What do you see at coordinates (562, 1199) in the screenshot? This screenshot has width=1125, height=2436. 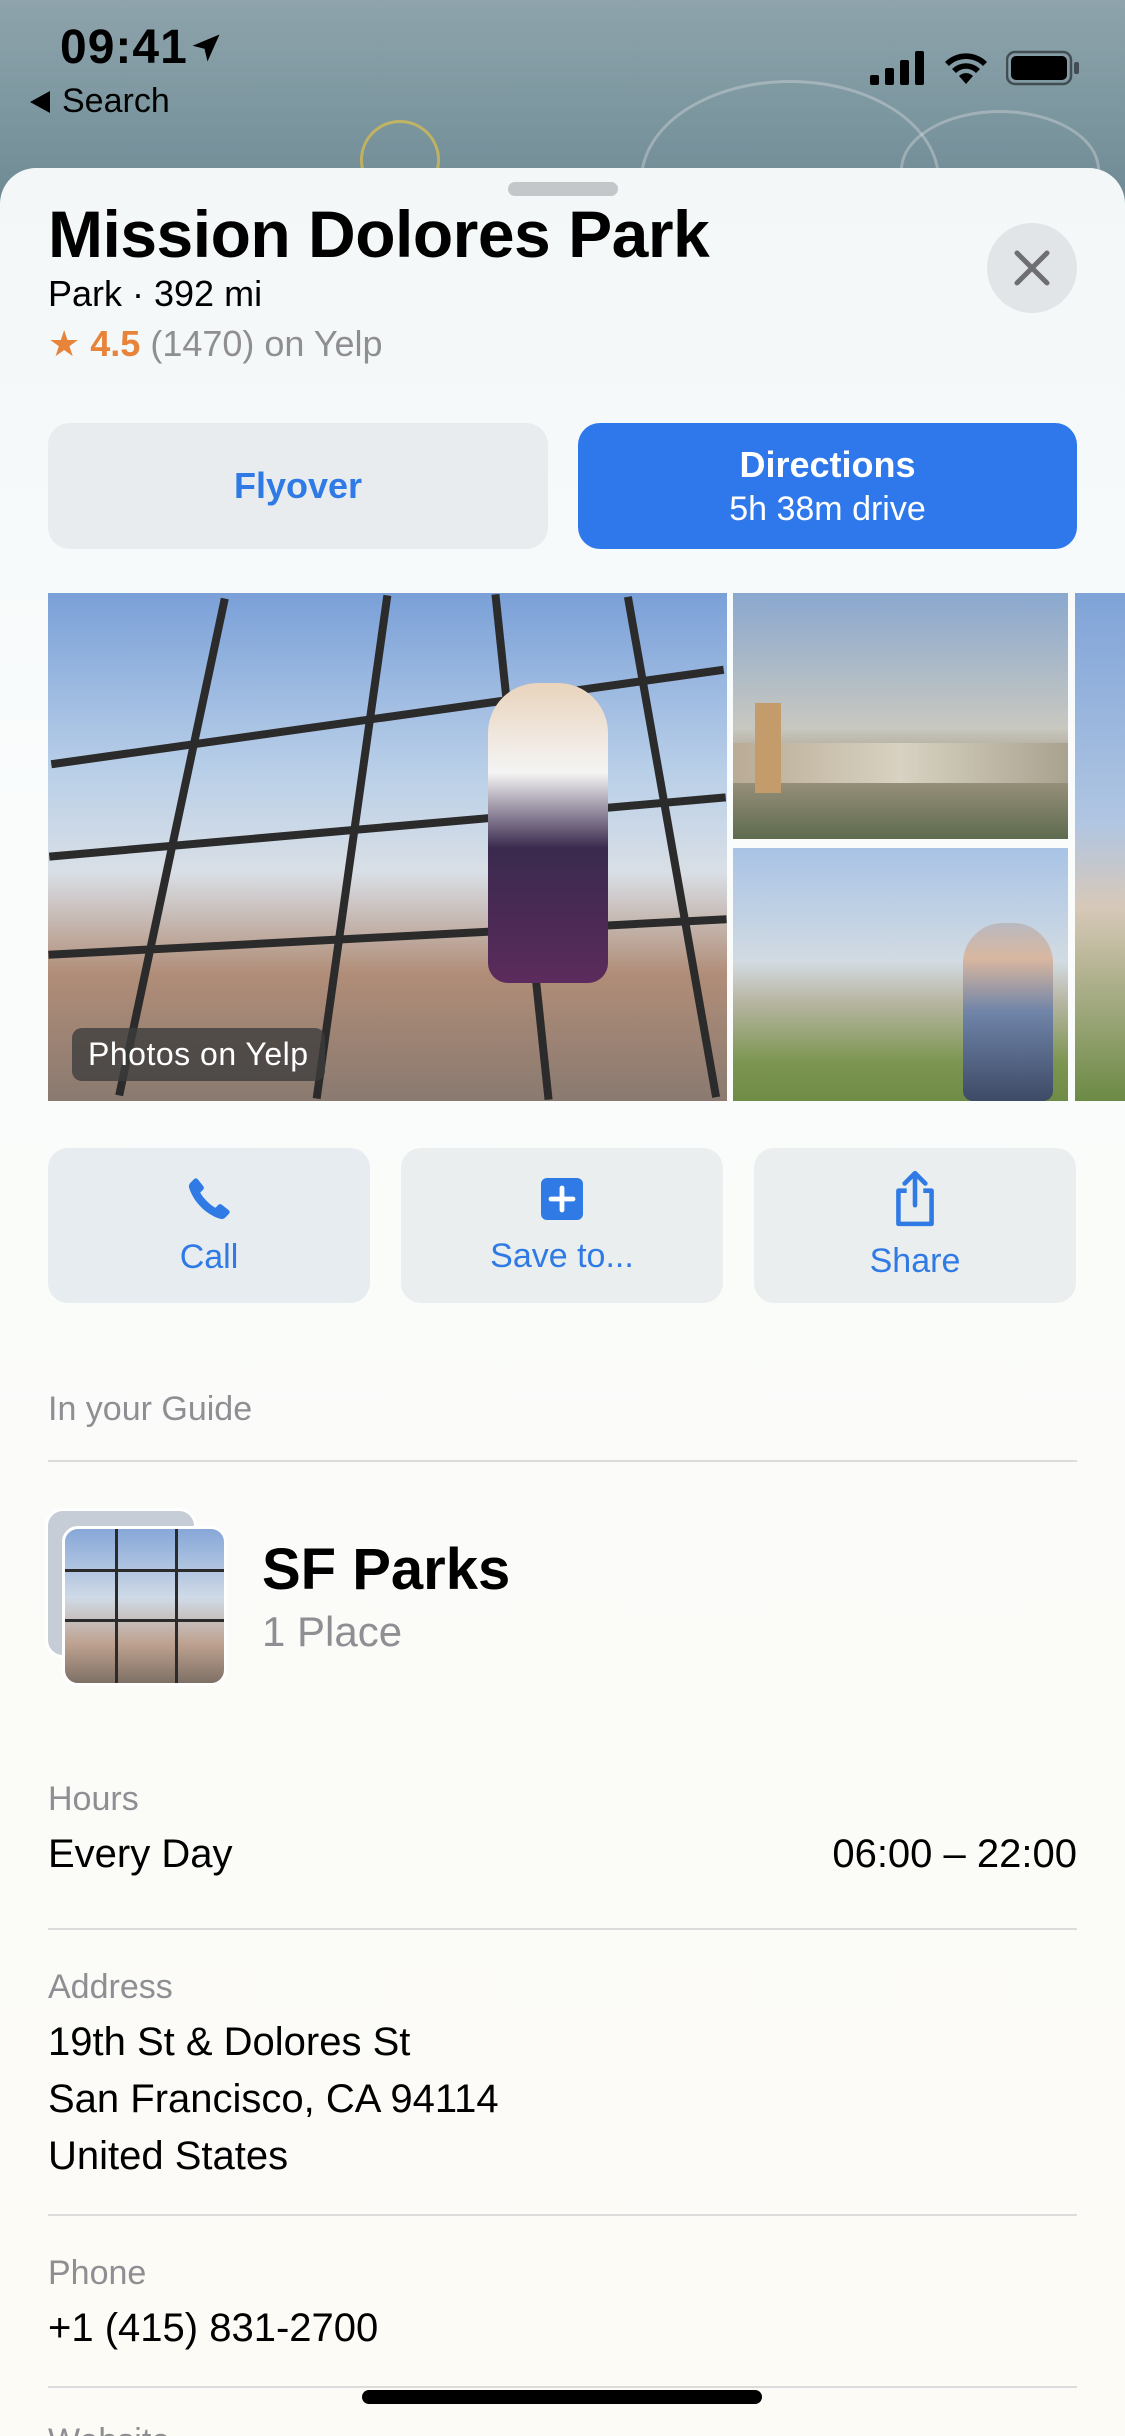 I see `add-square-icon` at bounding box center [562, 1199].